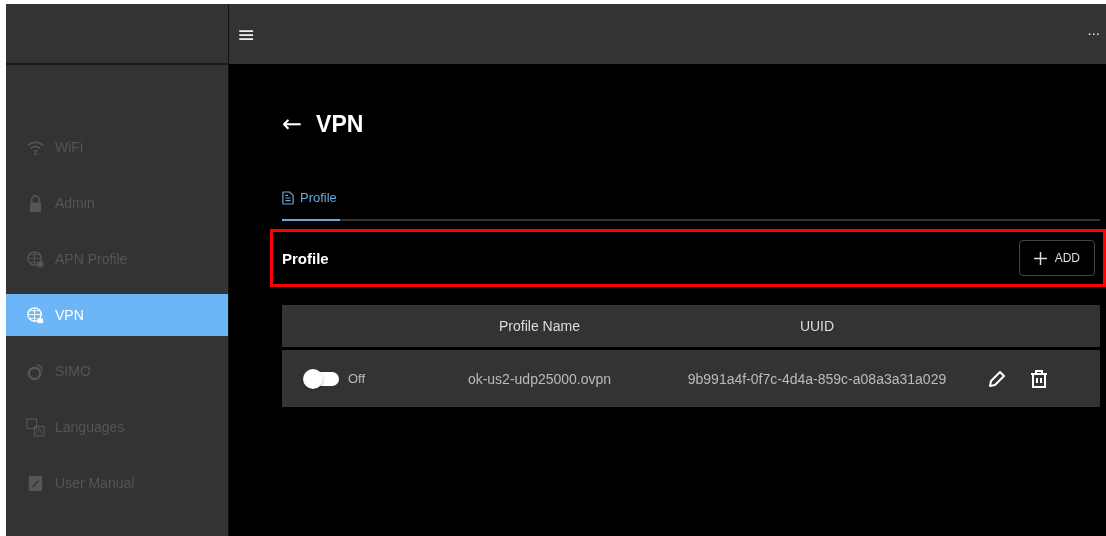 Image resolution: width=1106 pixels, height=536 pixels. What do you see at coordinates (311, 199) in the screenshot?
I see `tab: Profile` at bounding box center [311, 199].